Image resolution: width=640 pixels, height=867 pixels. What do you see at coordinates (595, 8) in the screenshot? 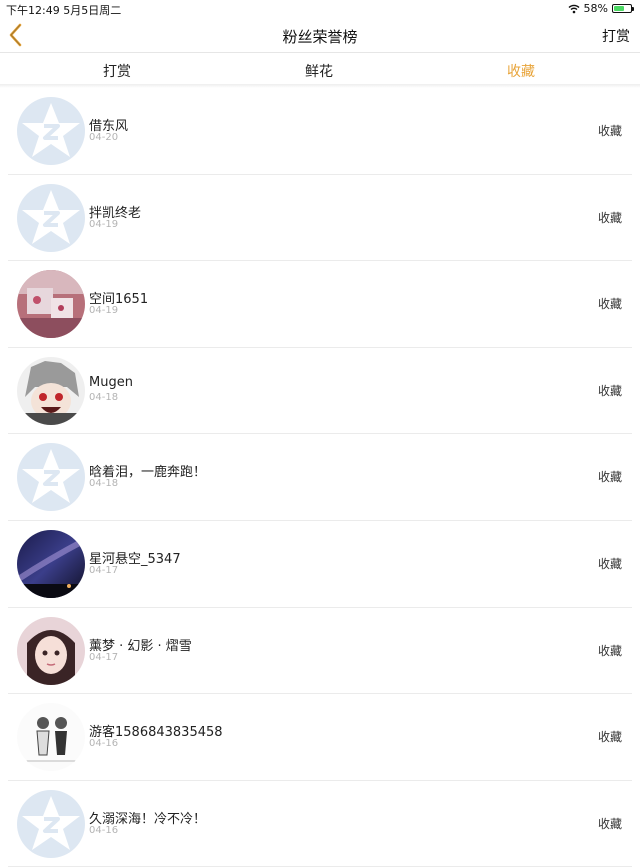
I see `battery-percent: 58%` at bounding box center [595, 8].